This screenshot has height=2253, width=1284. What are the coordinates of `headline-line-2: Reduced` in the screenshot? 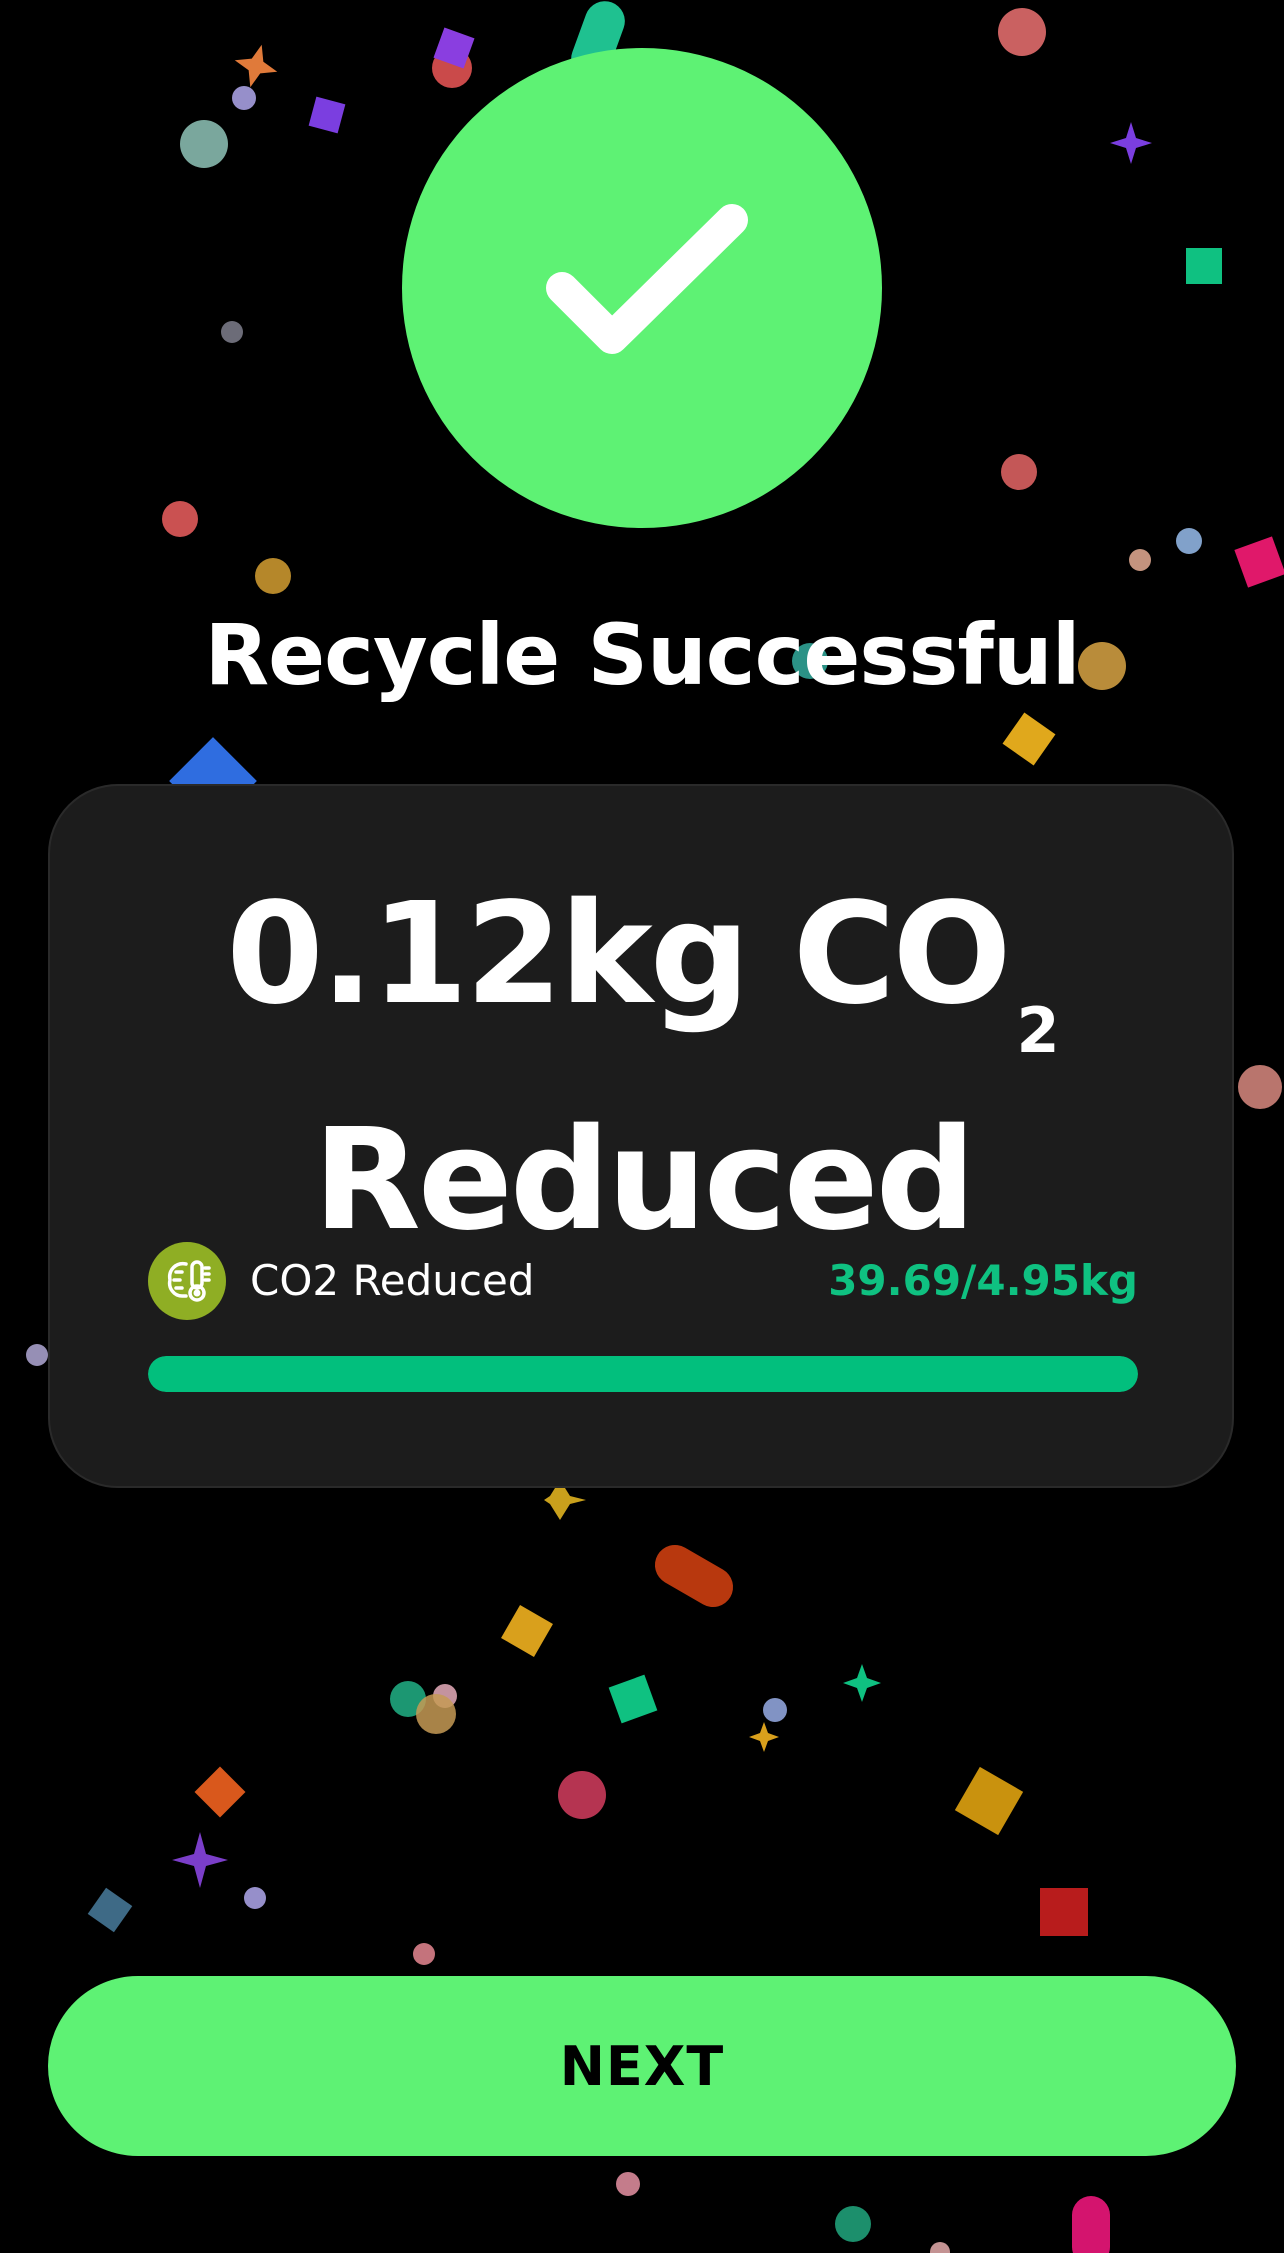 It's located at (644, 1180).